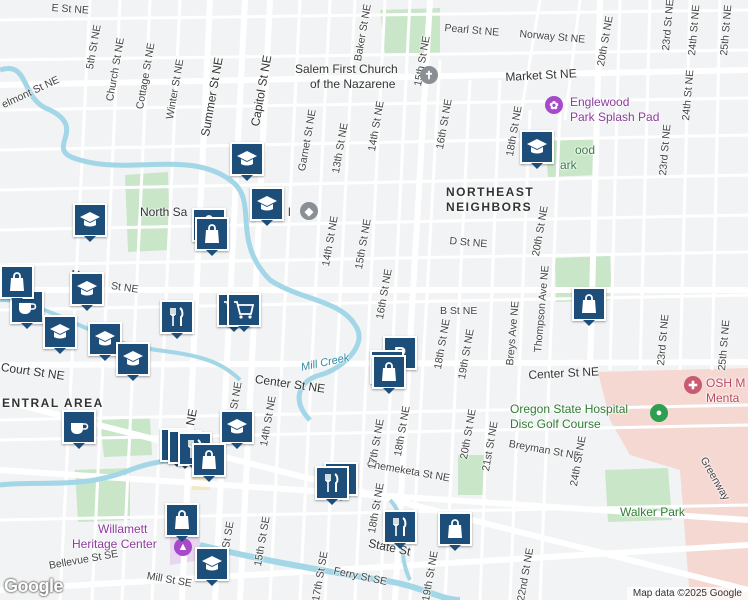 The image size is (748, 600). What do you see at coordinates (309, 211) in the screenshot?
I see `school-icon: ◆` at bounding box center [309, 211].